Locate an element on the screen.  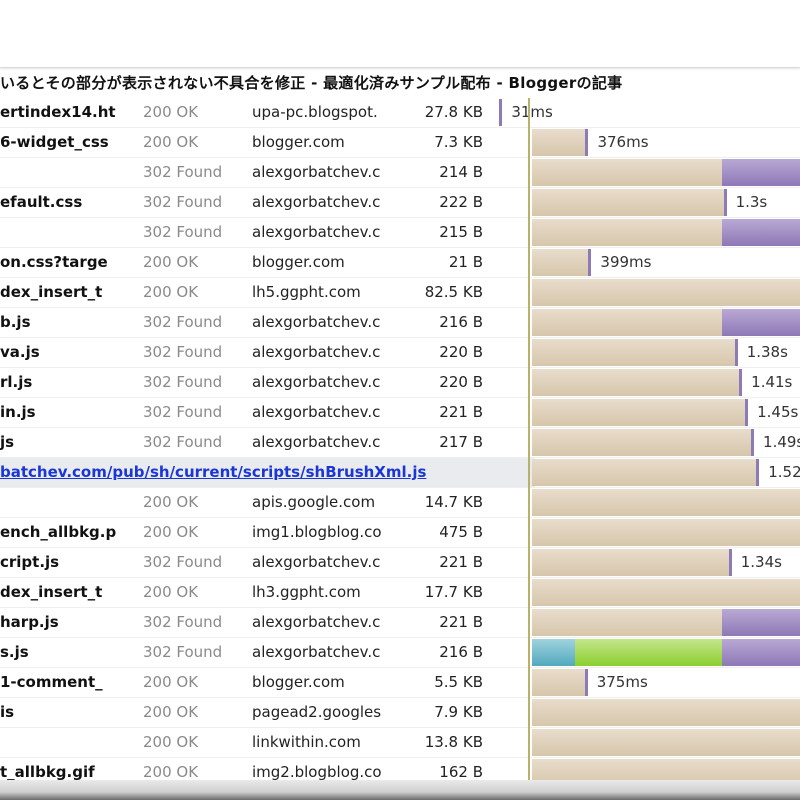
request-row: 200 OK apis.google.com 14.7 KB is located at coordinates (400, 503).